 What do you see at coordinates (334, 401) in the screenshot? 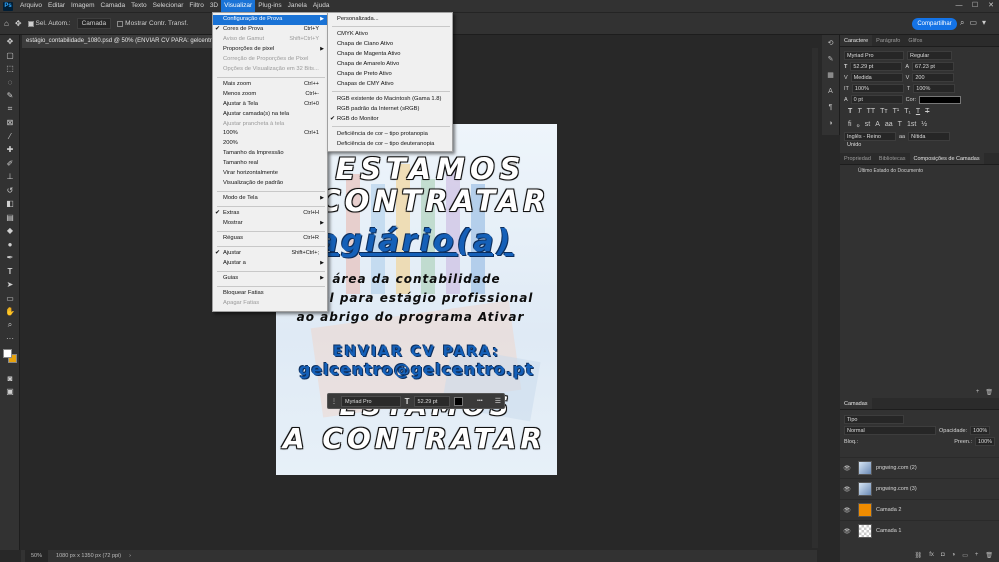
I see `drag-handle-icon: ⋮` at bounding box center [334, 401].